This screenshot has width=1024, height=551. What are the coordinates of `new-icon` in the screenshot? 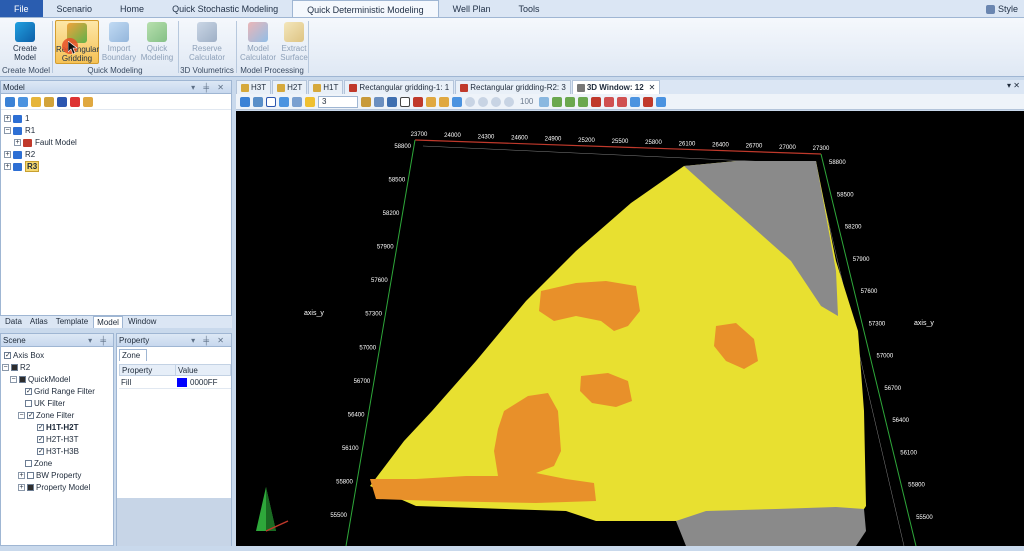 It's located at (10, 101).